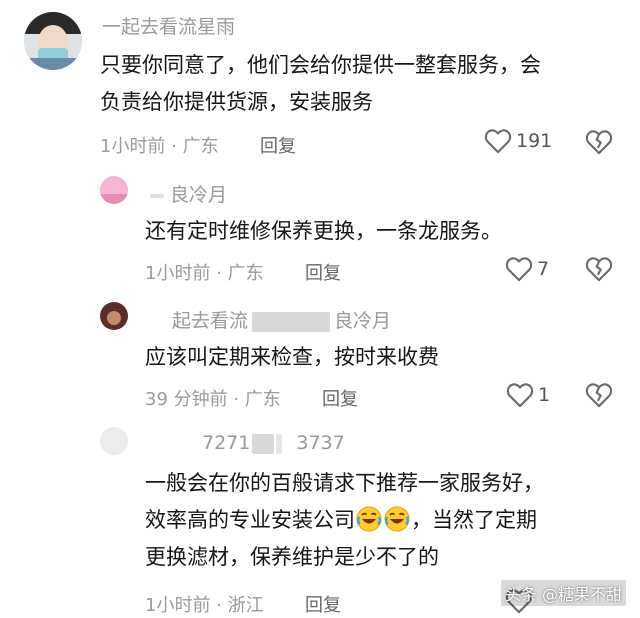 Image resolution: width=640 pixels, height=618 pixels. What do you see at coordinates (320, 65) in the screenshot?
I see `comment-text-line-1: 只要你同意了，他们会给你提供一整套服务，会` at bounding box center [320, 65].